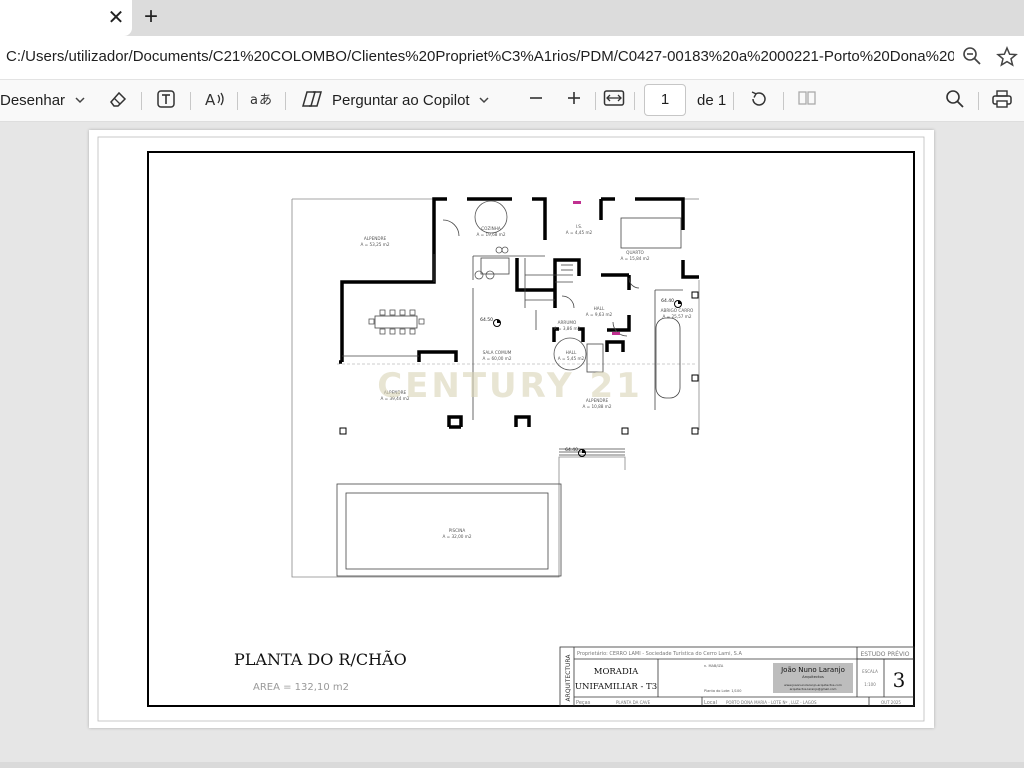  I want to click on titleblock-architect: João Nuno Laranjo, so click(812, 670).